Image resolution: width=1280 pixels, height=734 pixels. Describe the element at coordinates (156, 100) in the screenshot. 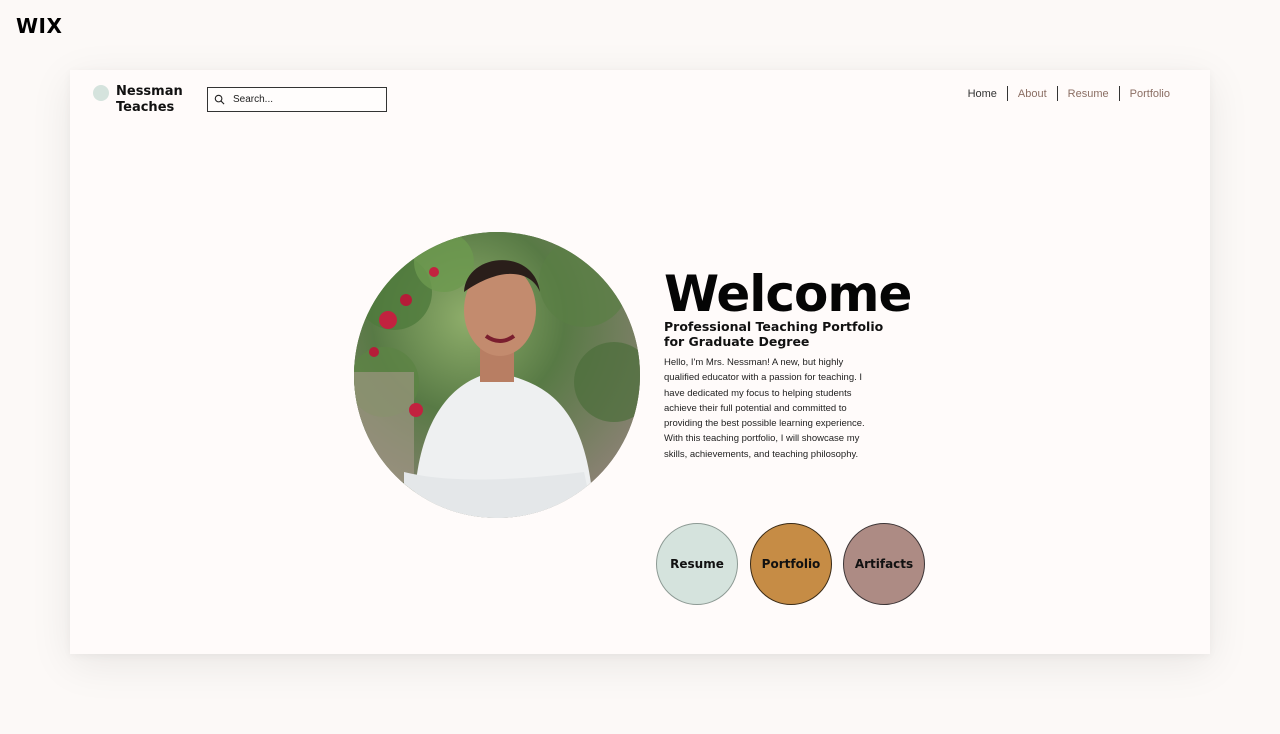

I see `brand-name: Nessman Teaches` at that location.